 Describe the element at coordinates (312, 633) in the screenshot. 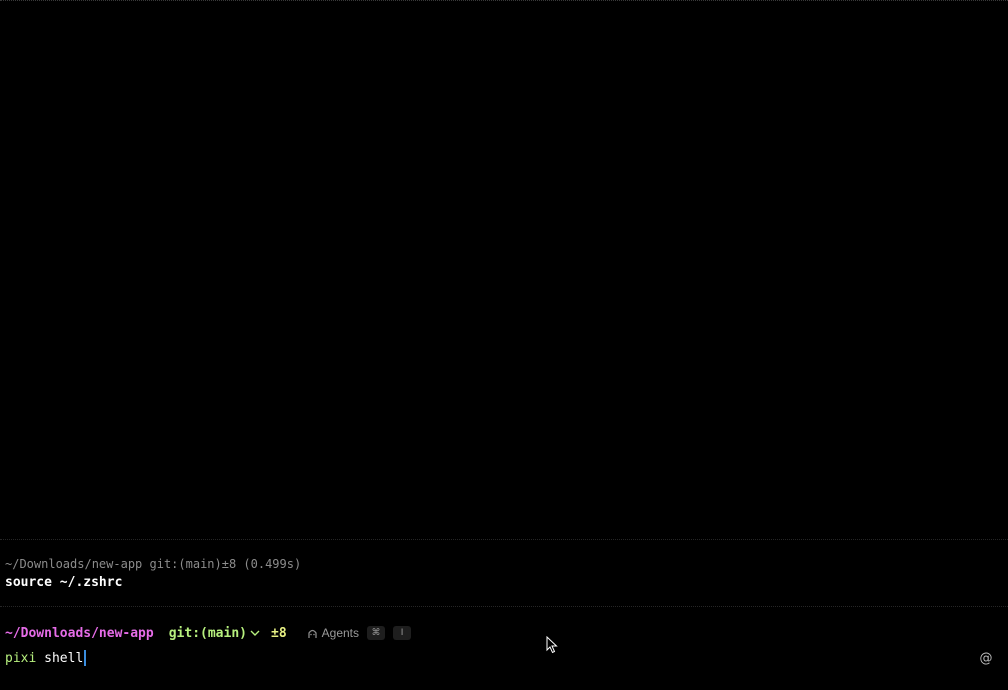

I see `robot-icon` at that location.